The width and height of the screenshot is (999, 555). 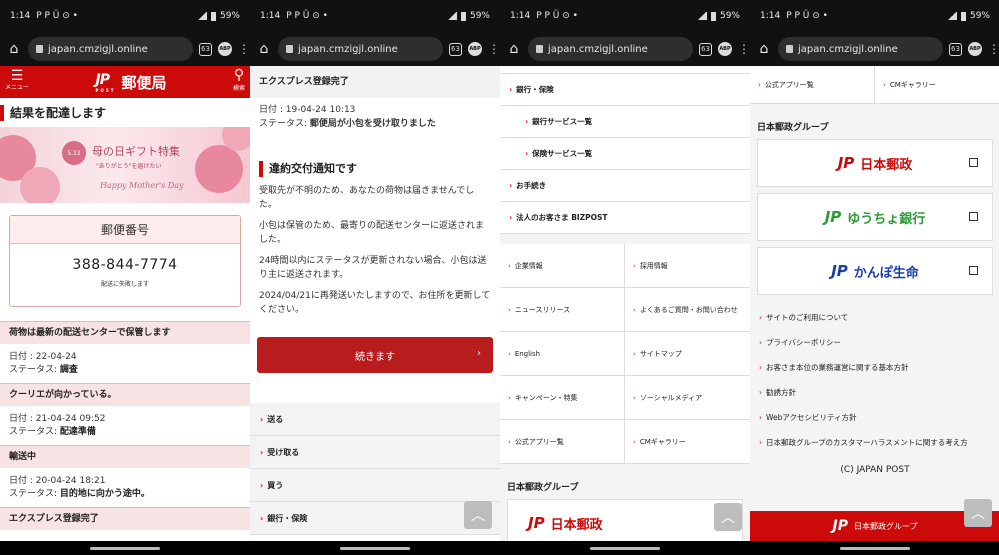 What do you see at coordinates (562, 266) in the screenshot?
I see `grid-link: › 企業情報` at bounding box center [562, 266].